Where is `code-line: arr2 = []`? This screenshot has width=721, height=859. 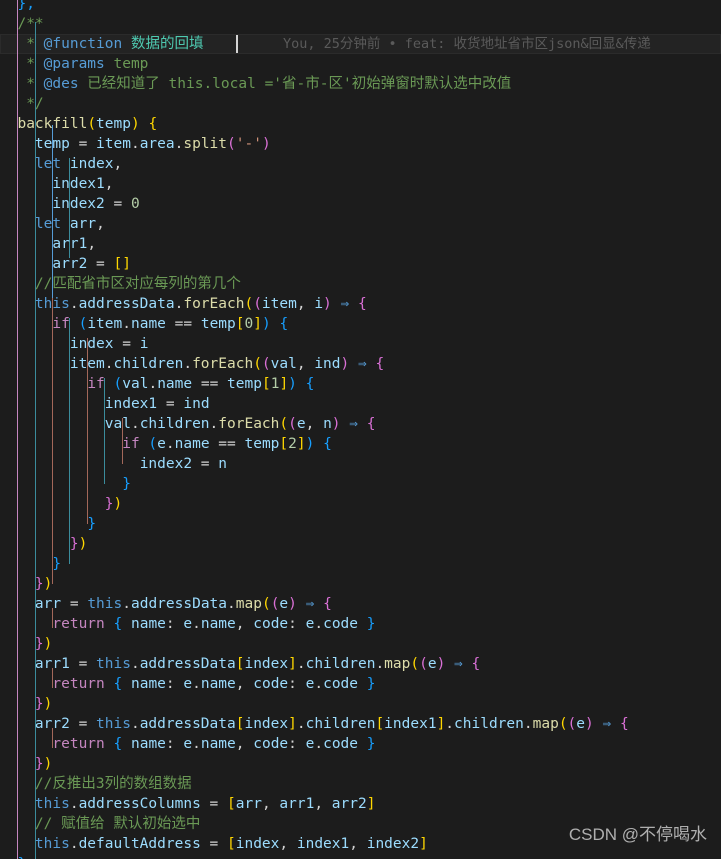 code-line: arr2 = [] is located at coordinates (360, 264).